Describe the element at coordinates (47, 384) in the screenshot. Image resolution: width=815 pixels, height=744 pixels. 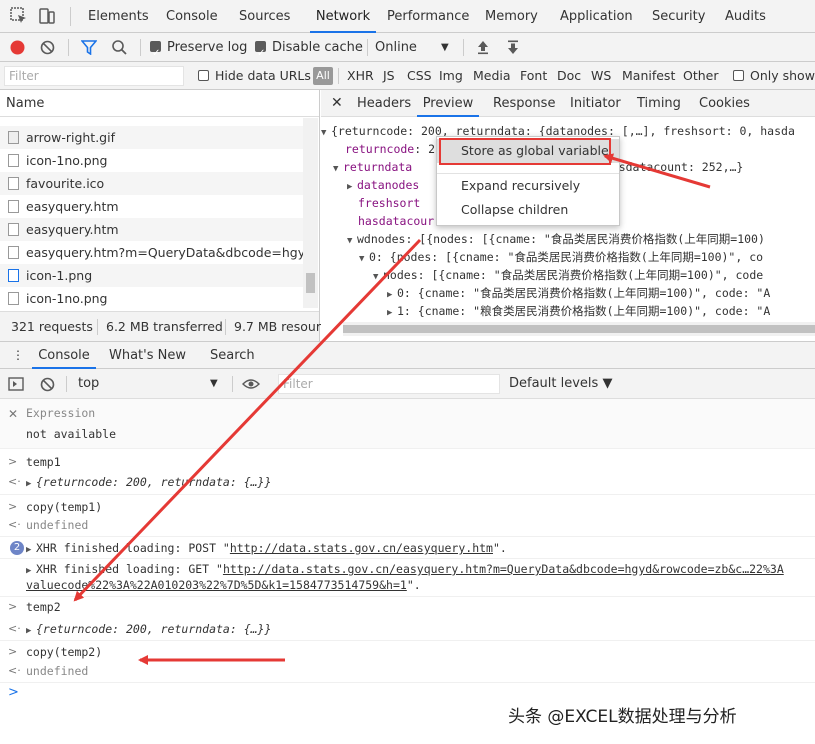
I see `clear-console-icon` at that location.